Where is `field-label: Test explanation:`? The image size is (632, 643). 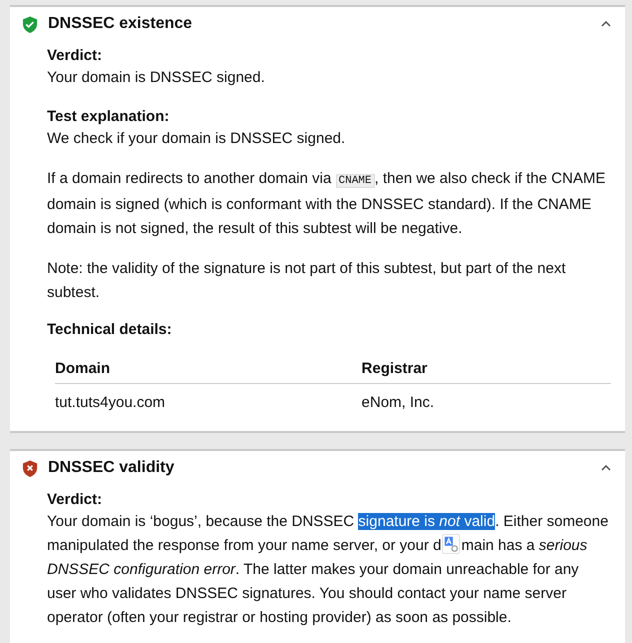 field-label: Test explanation: is located at coordinates (108, 117).